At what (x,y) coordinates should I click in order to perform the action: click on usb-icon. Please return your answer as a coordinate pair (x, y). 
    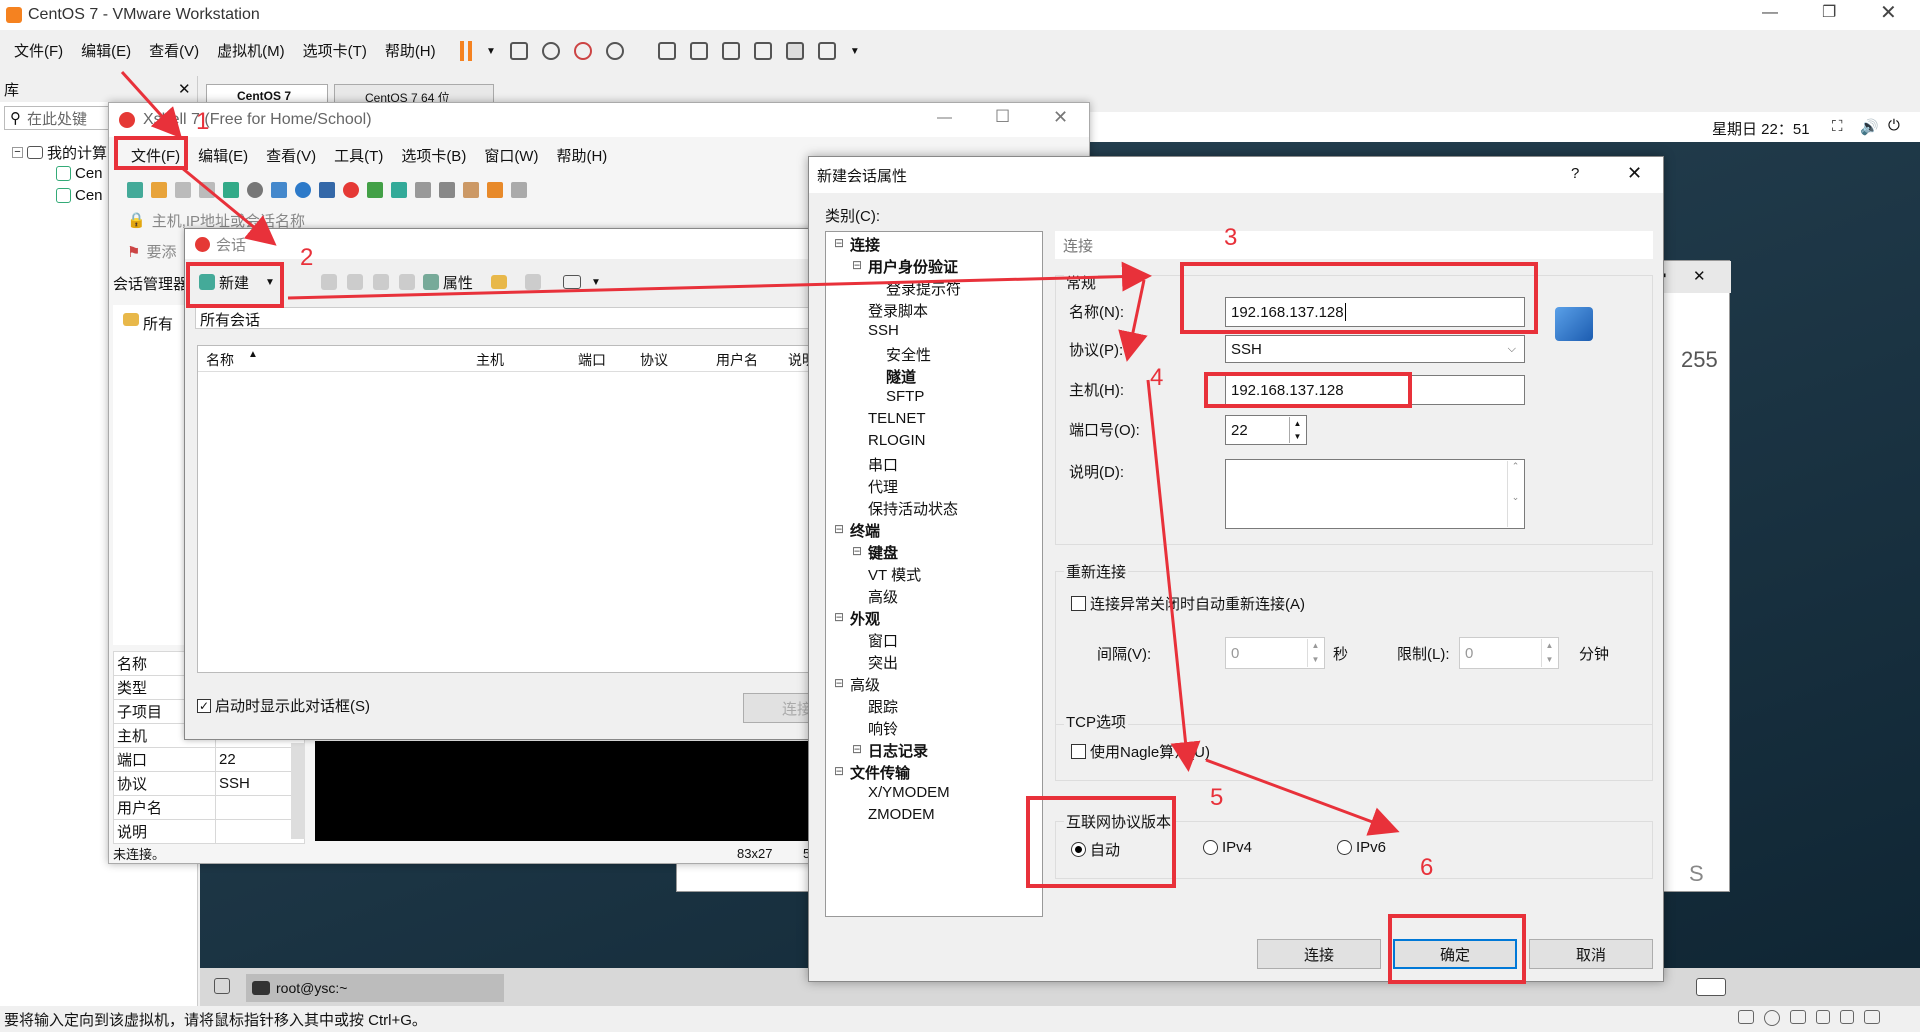
    Looking at the image, I should click on (1823, 1017).